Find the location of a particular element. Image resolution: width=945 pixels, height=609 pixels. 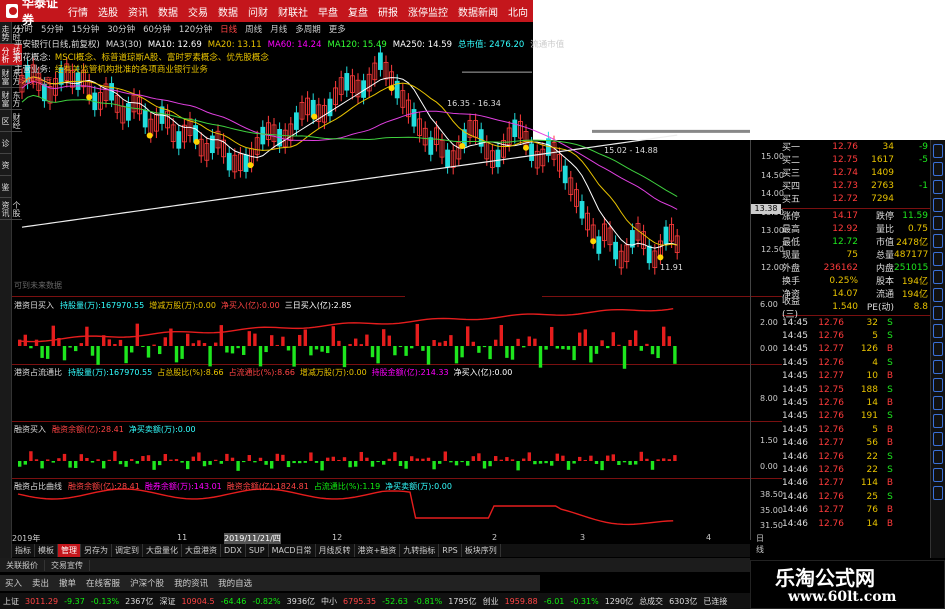

period-tab: 分时 is located at coordinates (24, 29).